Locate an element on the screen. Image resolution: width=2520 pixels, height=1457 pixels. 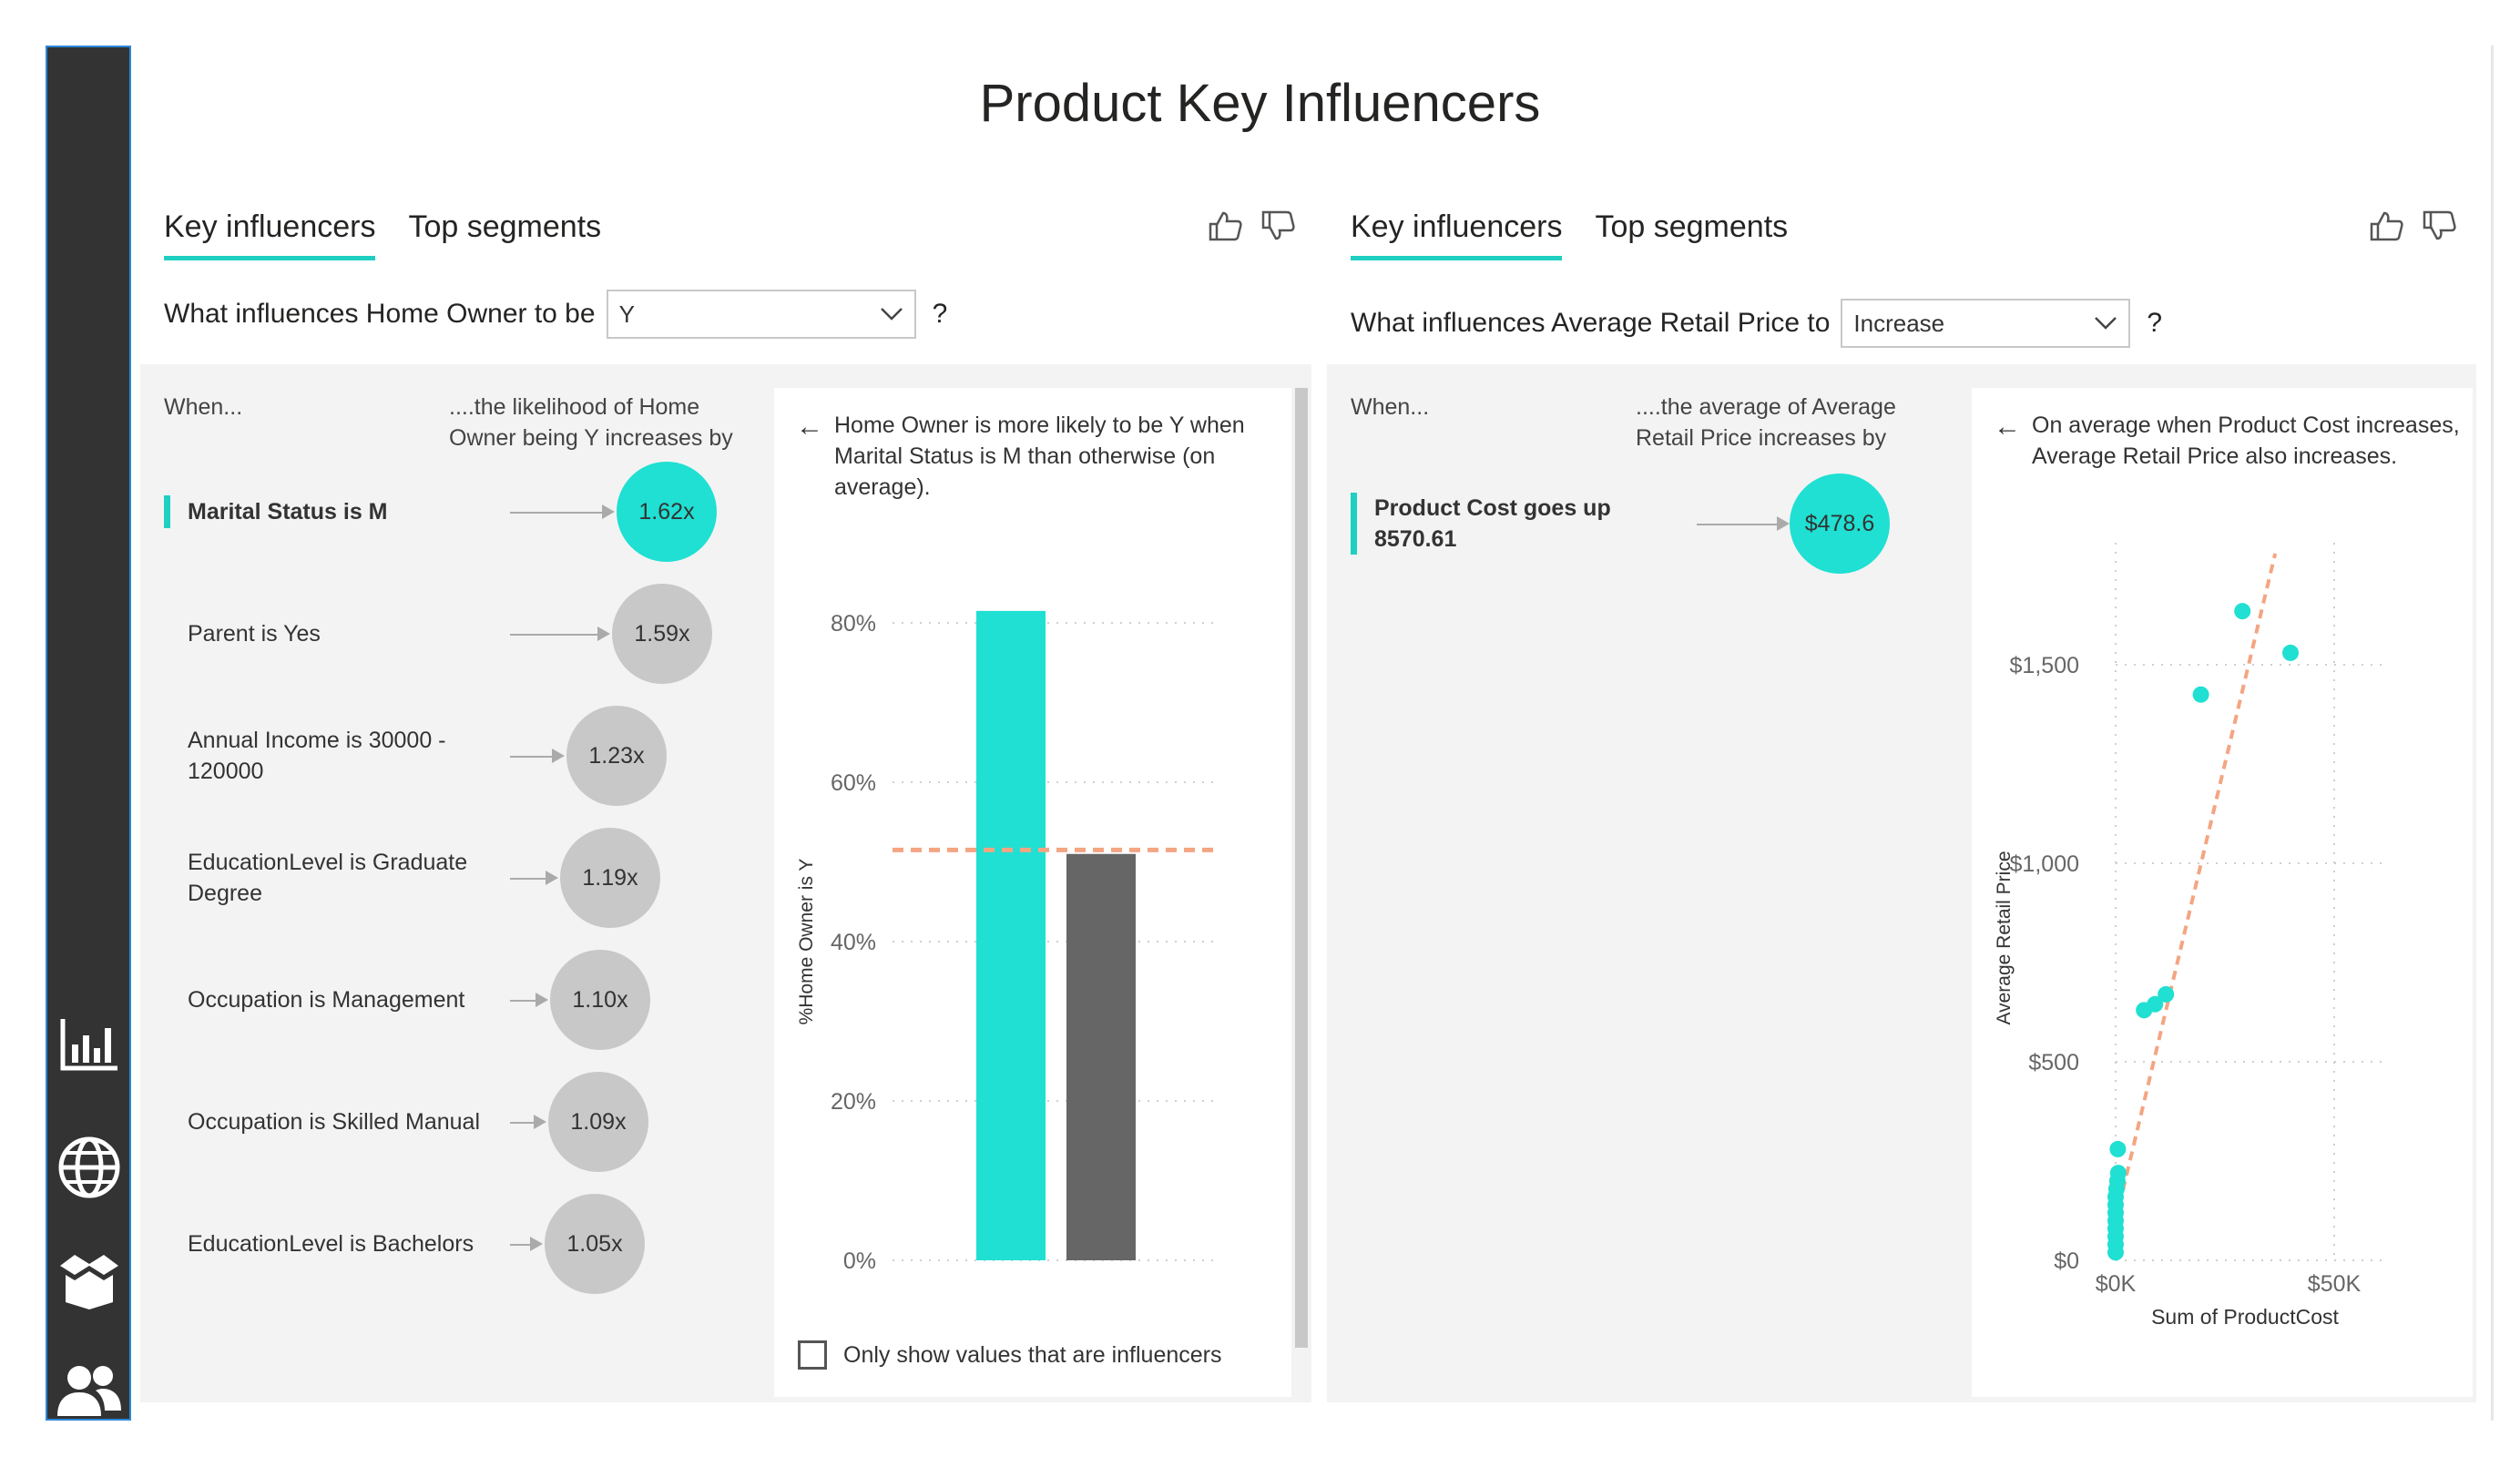
y-tick-label: $1,500 is located at coordinates (2044, 666).